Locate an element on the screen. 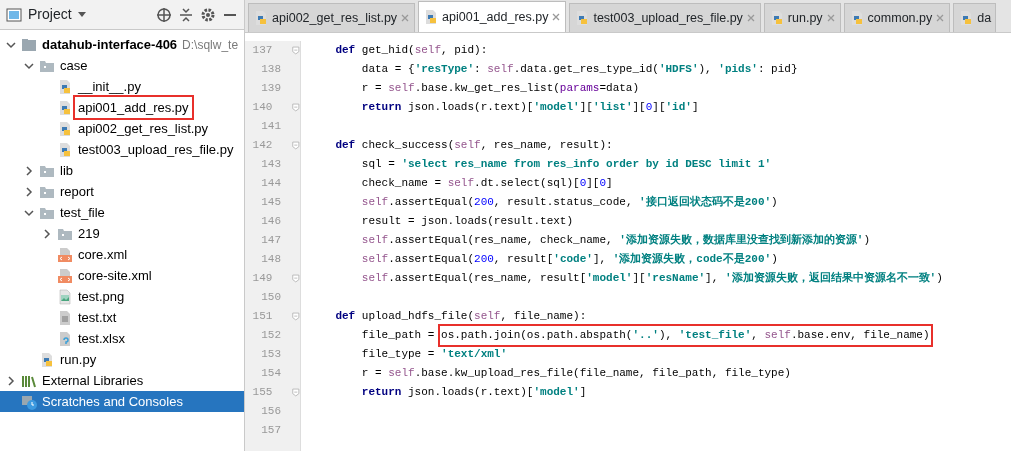  tree-item: core-site.xml is located at coordinates (122, 275).